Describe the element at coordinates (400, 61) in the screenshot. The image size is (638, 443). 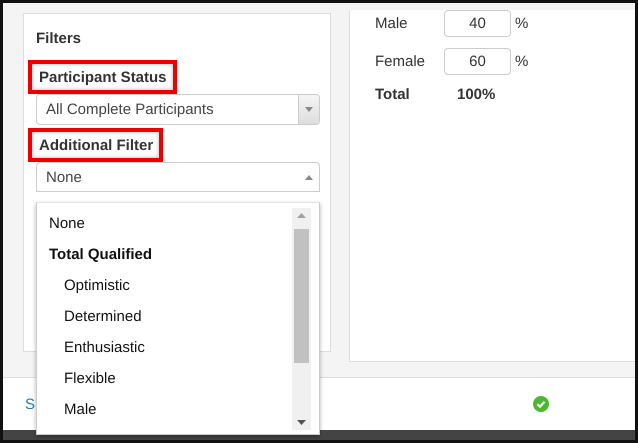
I see `split-label: Female` at that location.